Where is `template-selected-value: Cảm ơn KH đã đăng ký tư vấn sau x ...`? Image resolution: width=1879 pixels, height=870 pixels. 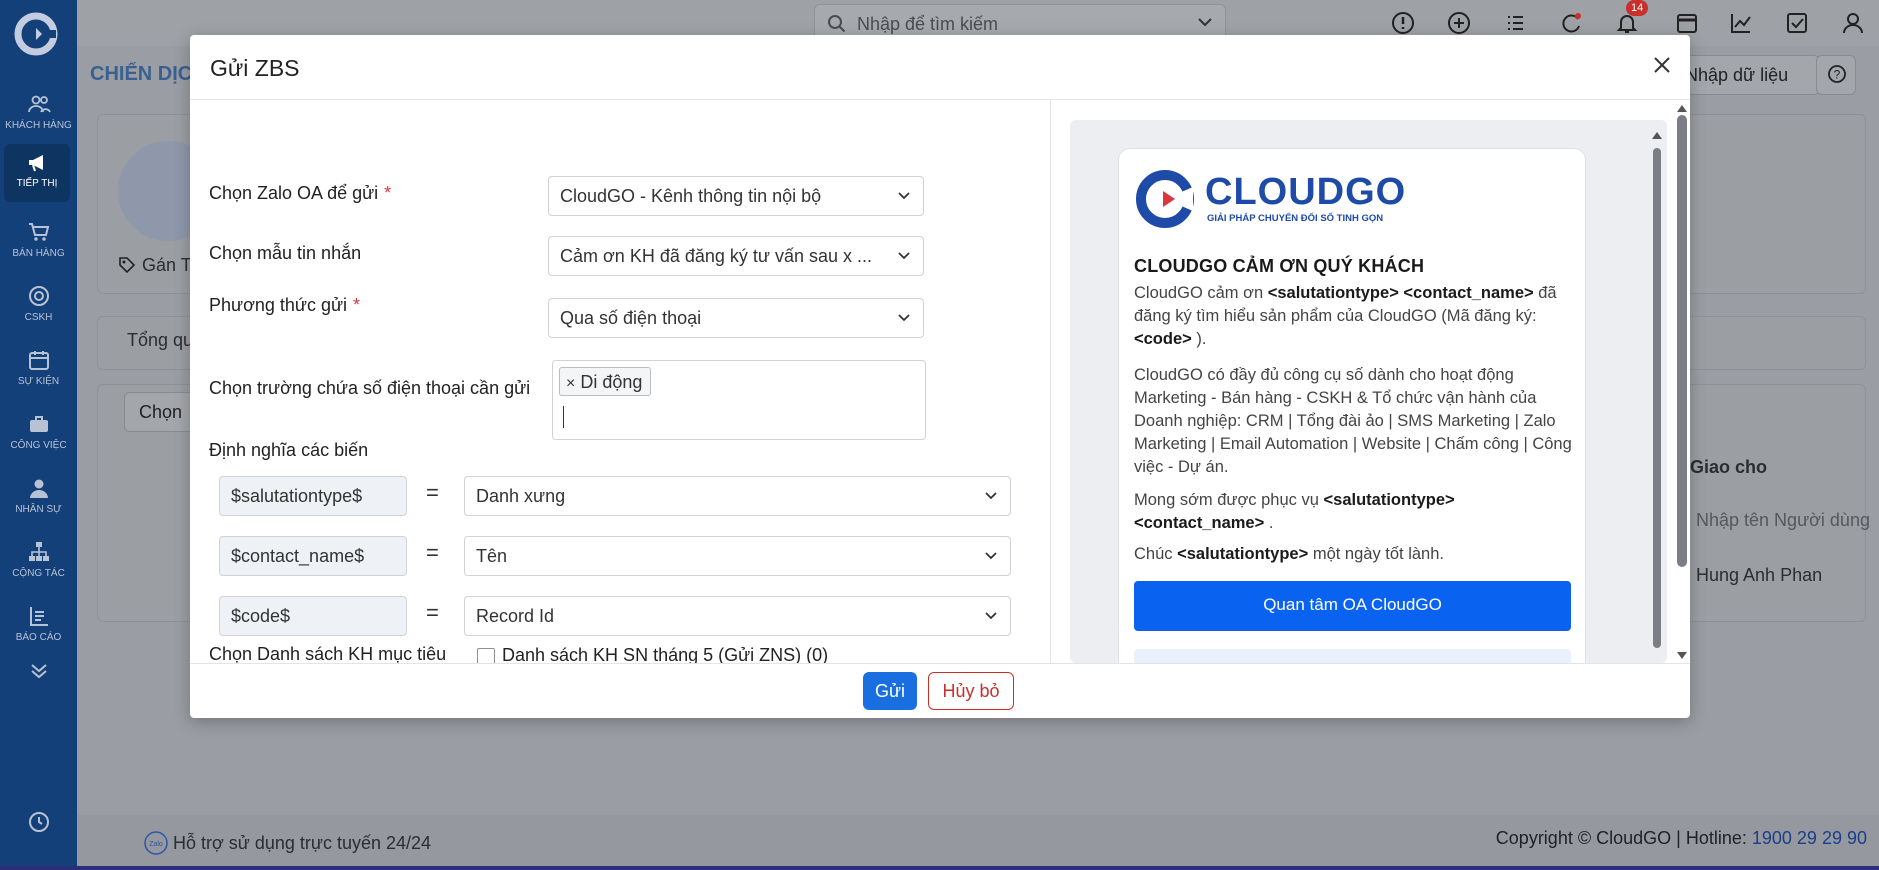
template-selected-value: Cảm ơn KH đã đăng ký tư vấn sau x ... is located at coordinates (716, 256).